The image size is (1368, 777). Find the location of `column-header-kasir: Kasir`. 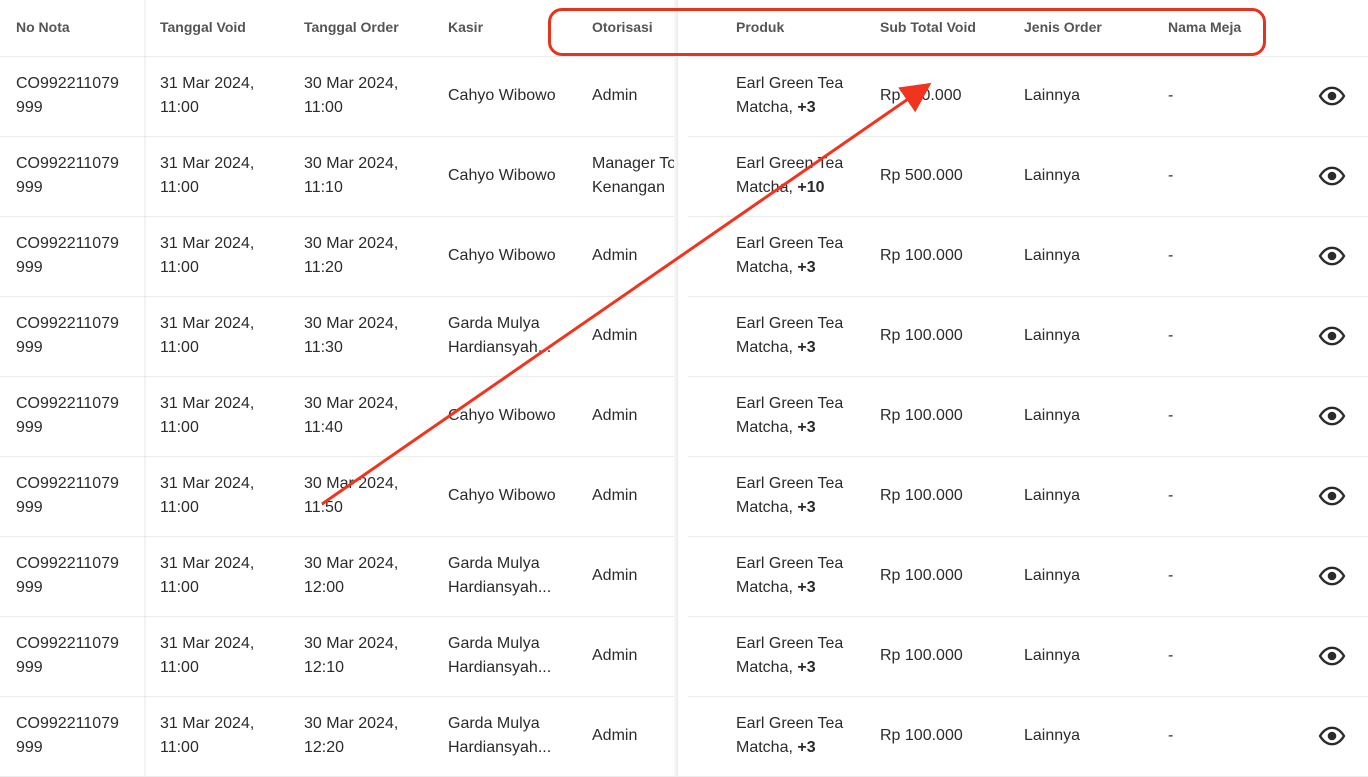

column-header-kasir: Kasir is located at coordinates (465, 27).